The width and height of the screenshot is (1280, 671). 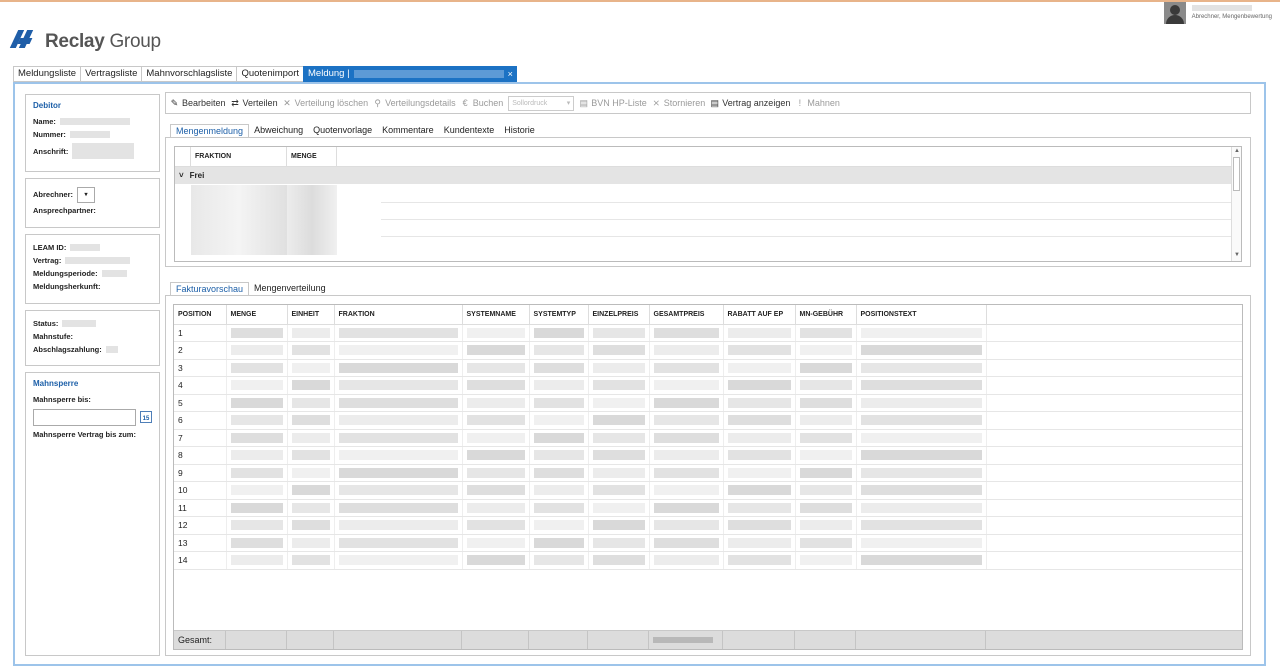 I want to click on reclay-logo: Reclay Group, so click(x=85, y=42).